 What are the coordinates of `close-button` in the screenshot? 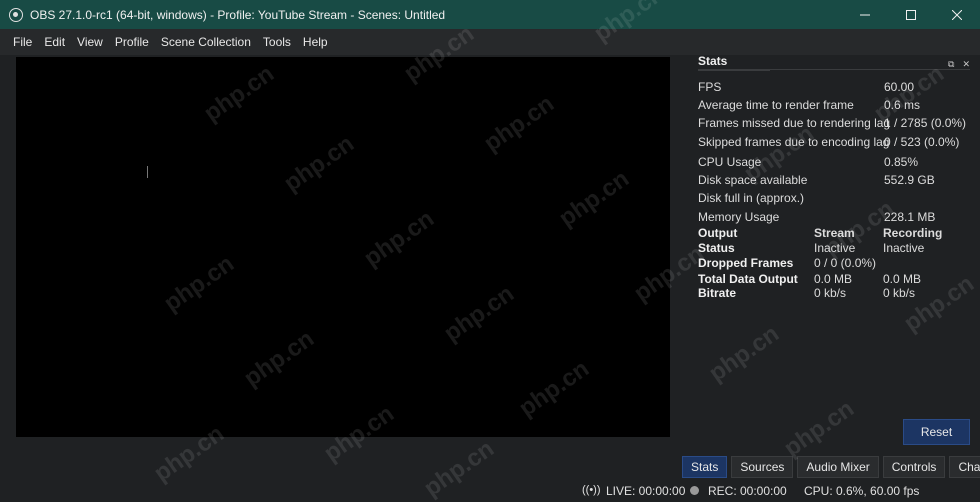 It's located at (957, 14).